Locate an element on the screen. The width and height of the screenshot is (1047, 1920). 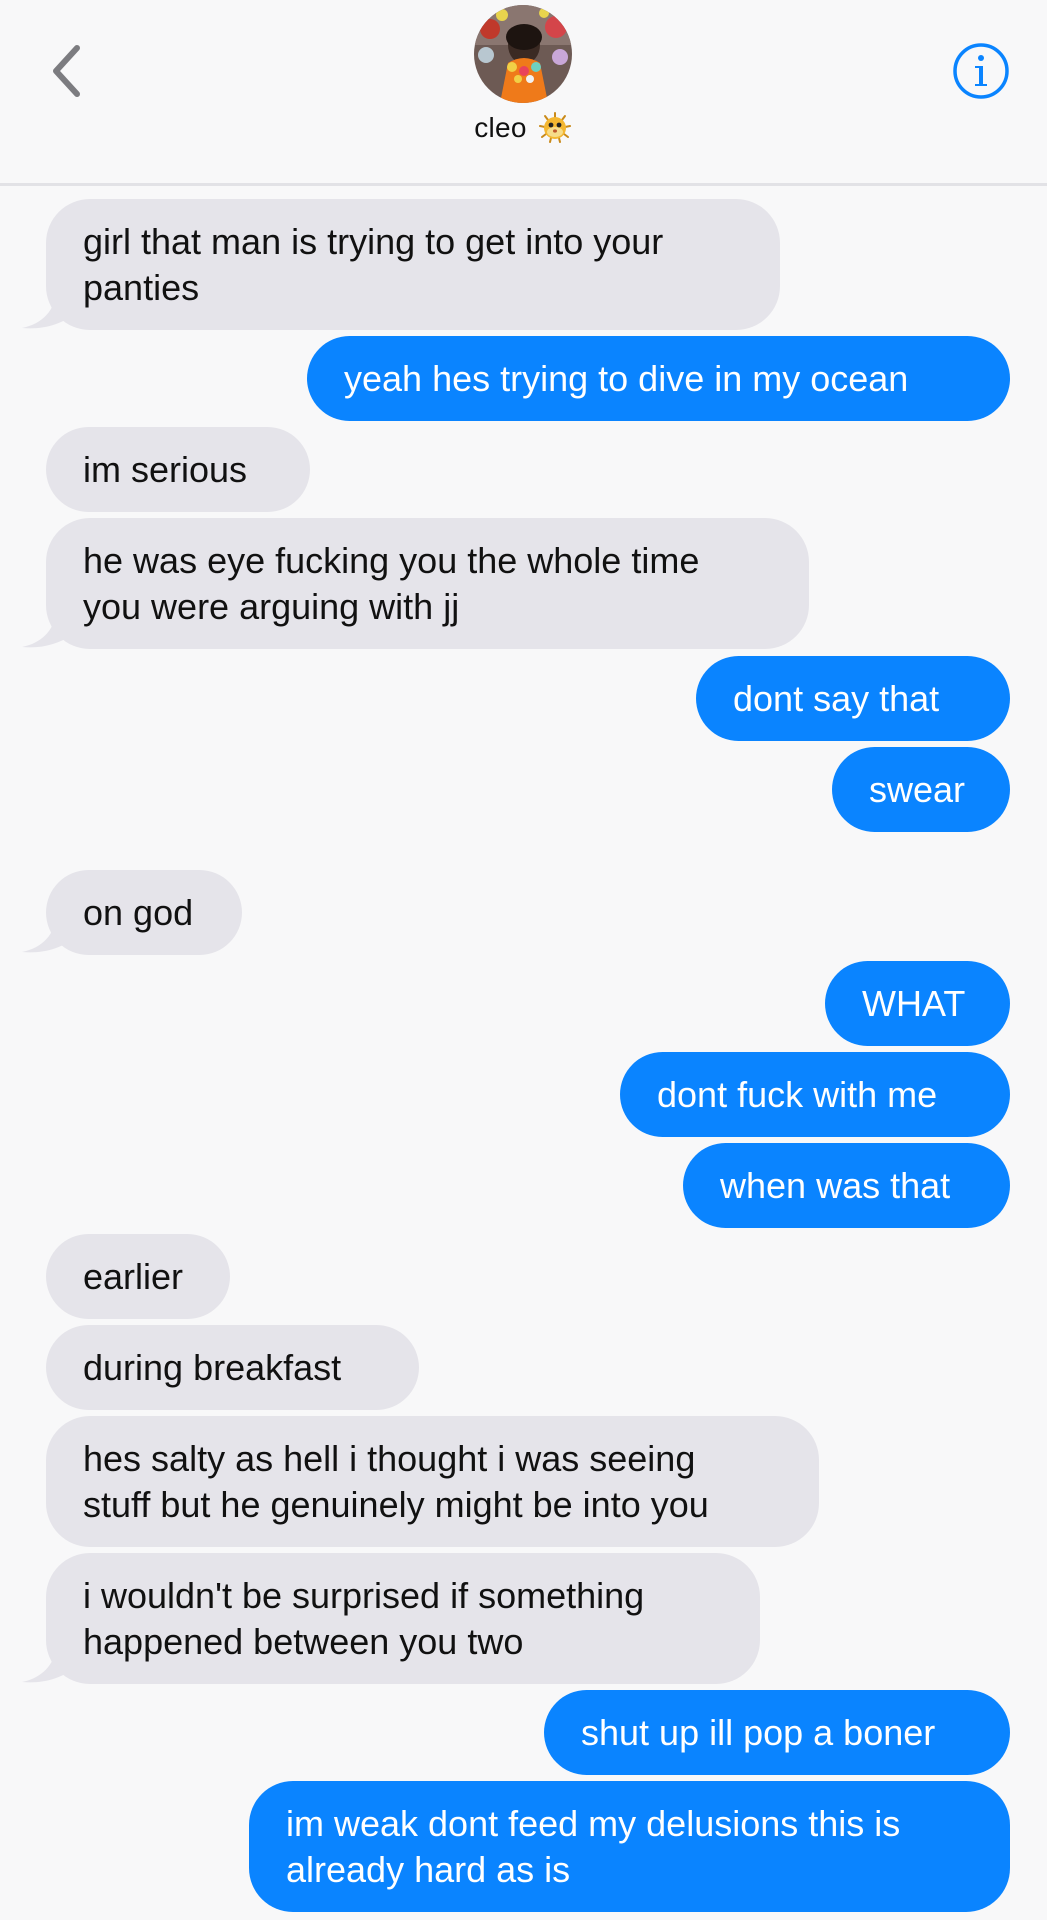
message-bubble-received: im serious is located at coordinates (178, 469).